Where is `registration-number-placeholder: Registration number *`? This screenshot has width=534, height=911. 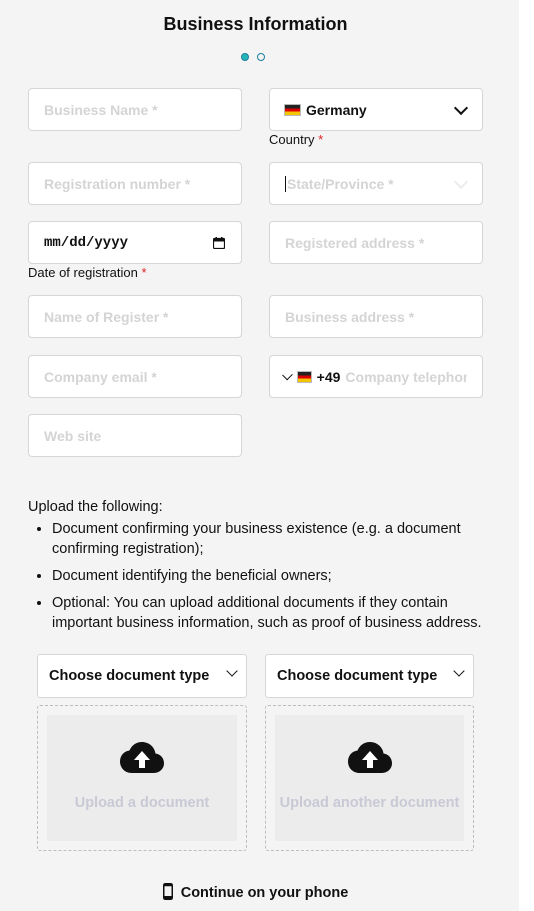 registration-number-placeholder: Registration number * is located at coordinates (117, 183).